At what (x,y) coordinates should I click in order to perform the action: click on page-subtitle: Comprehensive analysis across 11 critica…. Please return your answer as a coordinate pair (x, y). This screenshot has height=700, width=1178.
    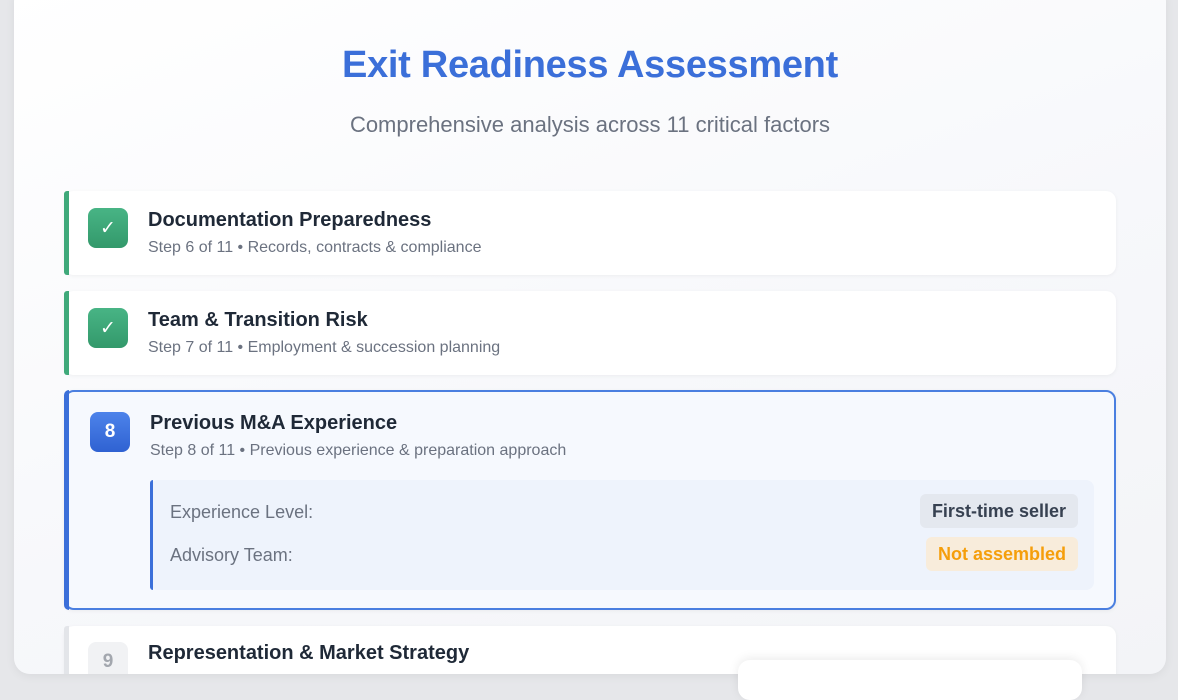
    Looking at the image, I should click on (590, 124).